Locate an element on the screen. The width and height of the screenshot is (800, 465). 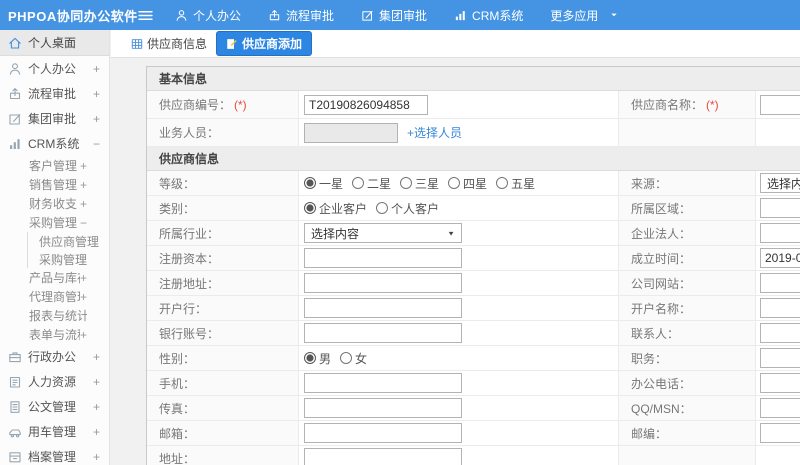
sidebar-item-crm: CRM系统 − is located at coordinates (54, 143).